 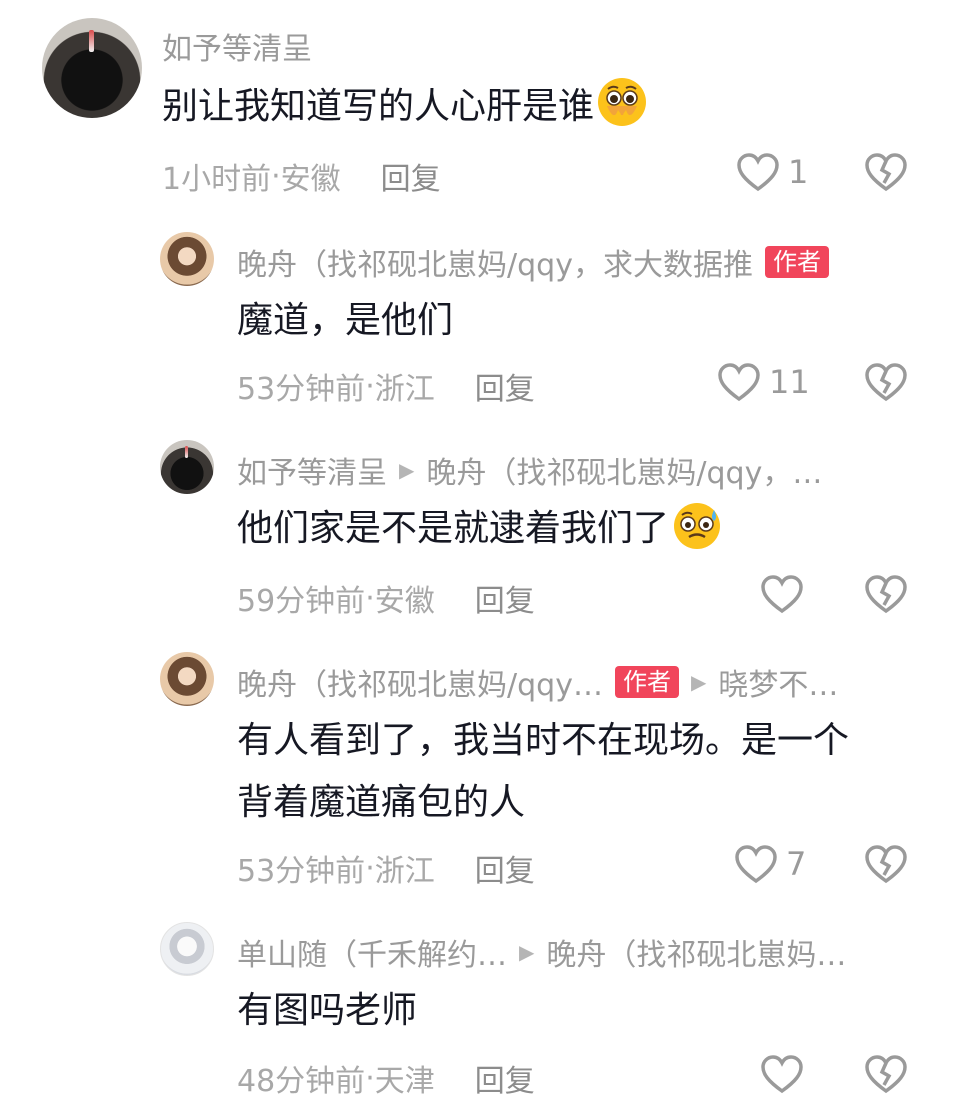 I want to click on comment-text-line: 背着魔道痛包的人, so click(x=381, y=802).